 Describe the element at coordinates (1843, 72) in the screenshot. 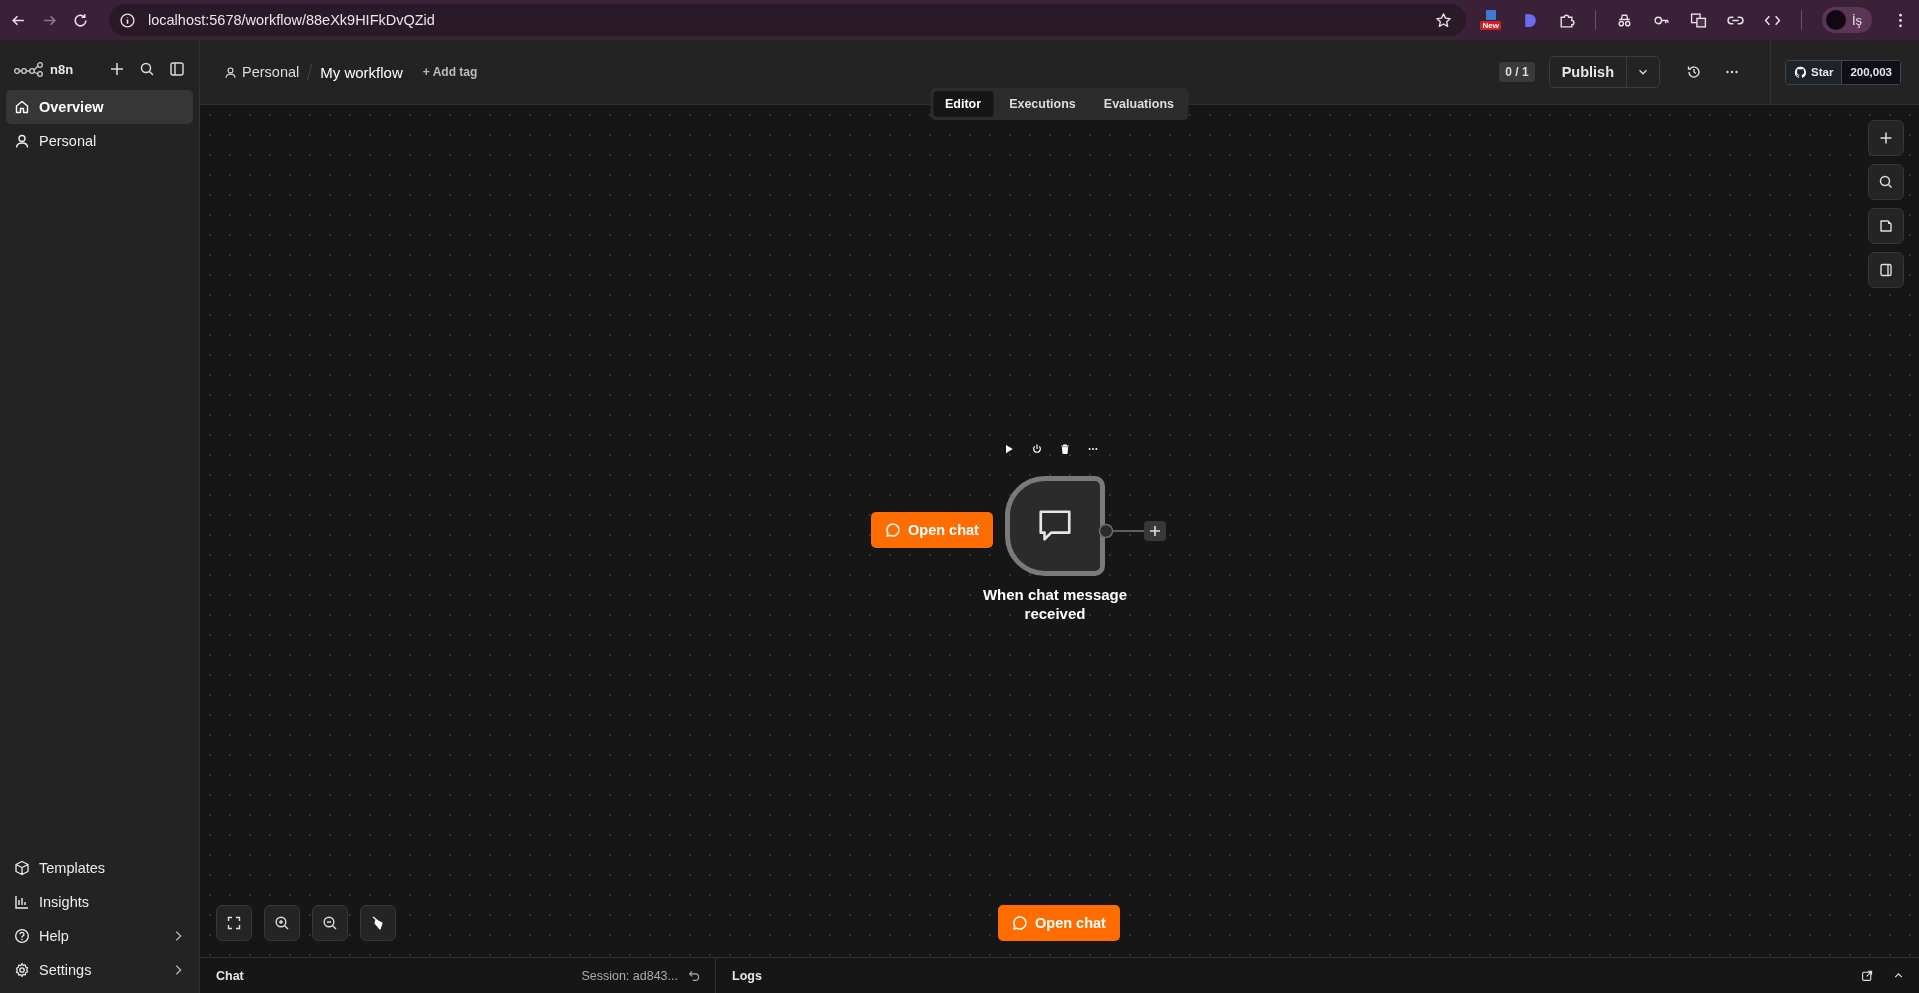

I see `github-star-button: Star 200,003` at that location.